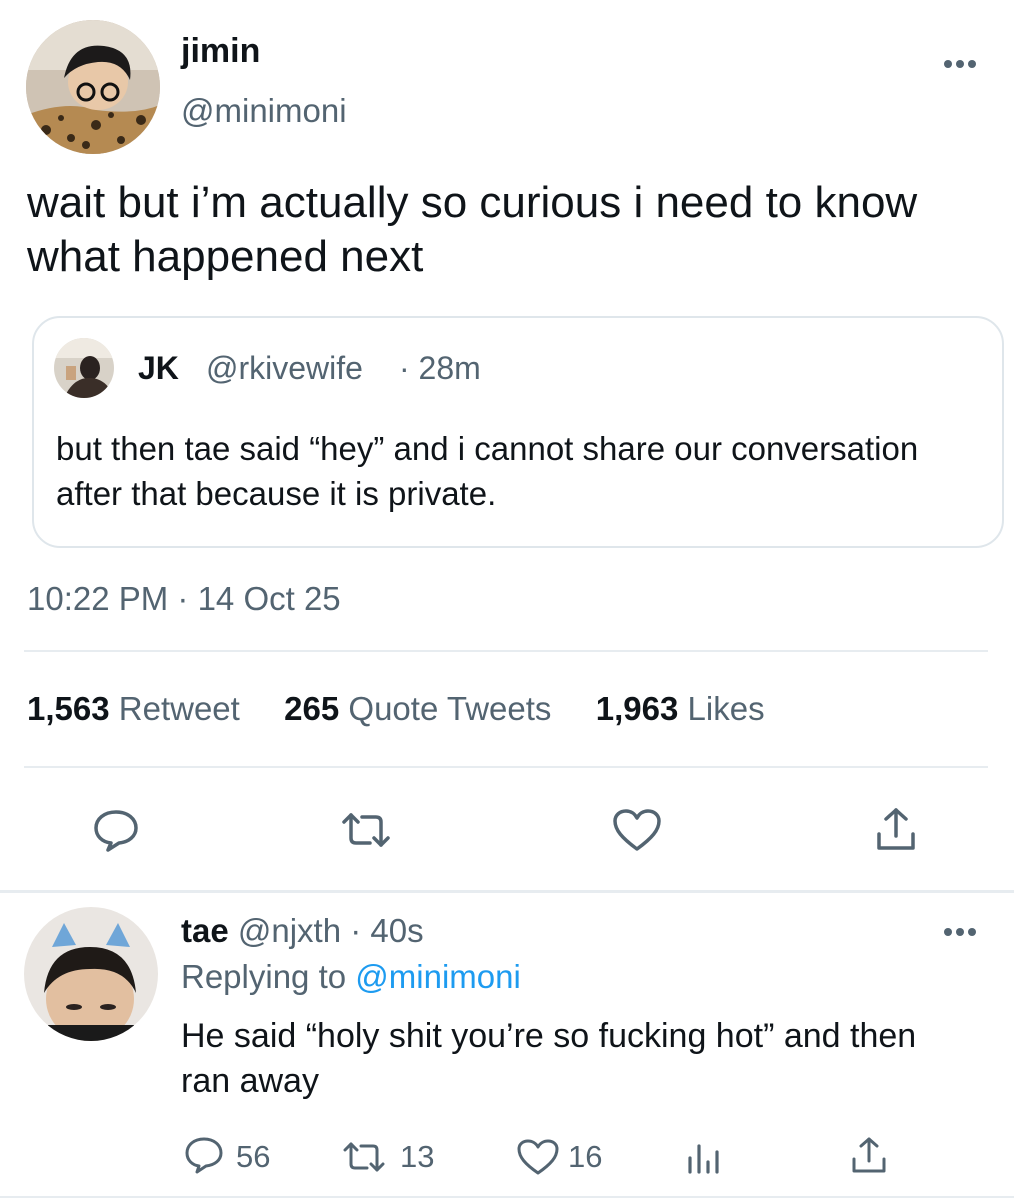  I want to click on likes-label: Likes, so click(726, 708).